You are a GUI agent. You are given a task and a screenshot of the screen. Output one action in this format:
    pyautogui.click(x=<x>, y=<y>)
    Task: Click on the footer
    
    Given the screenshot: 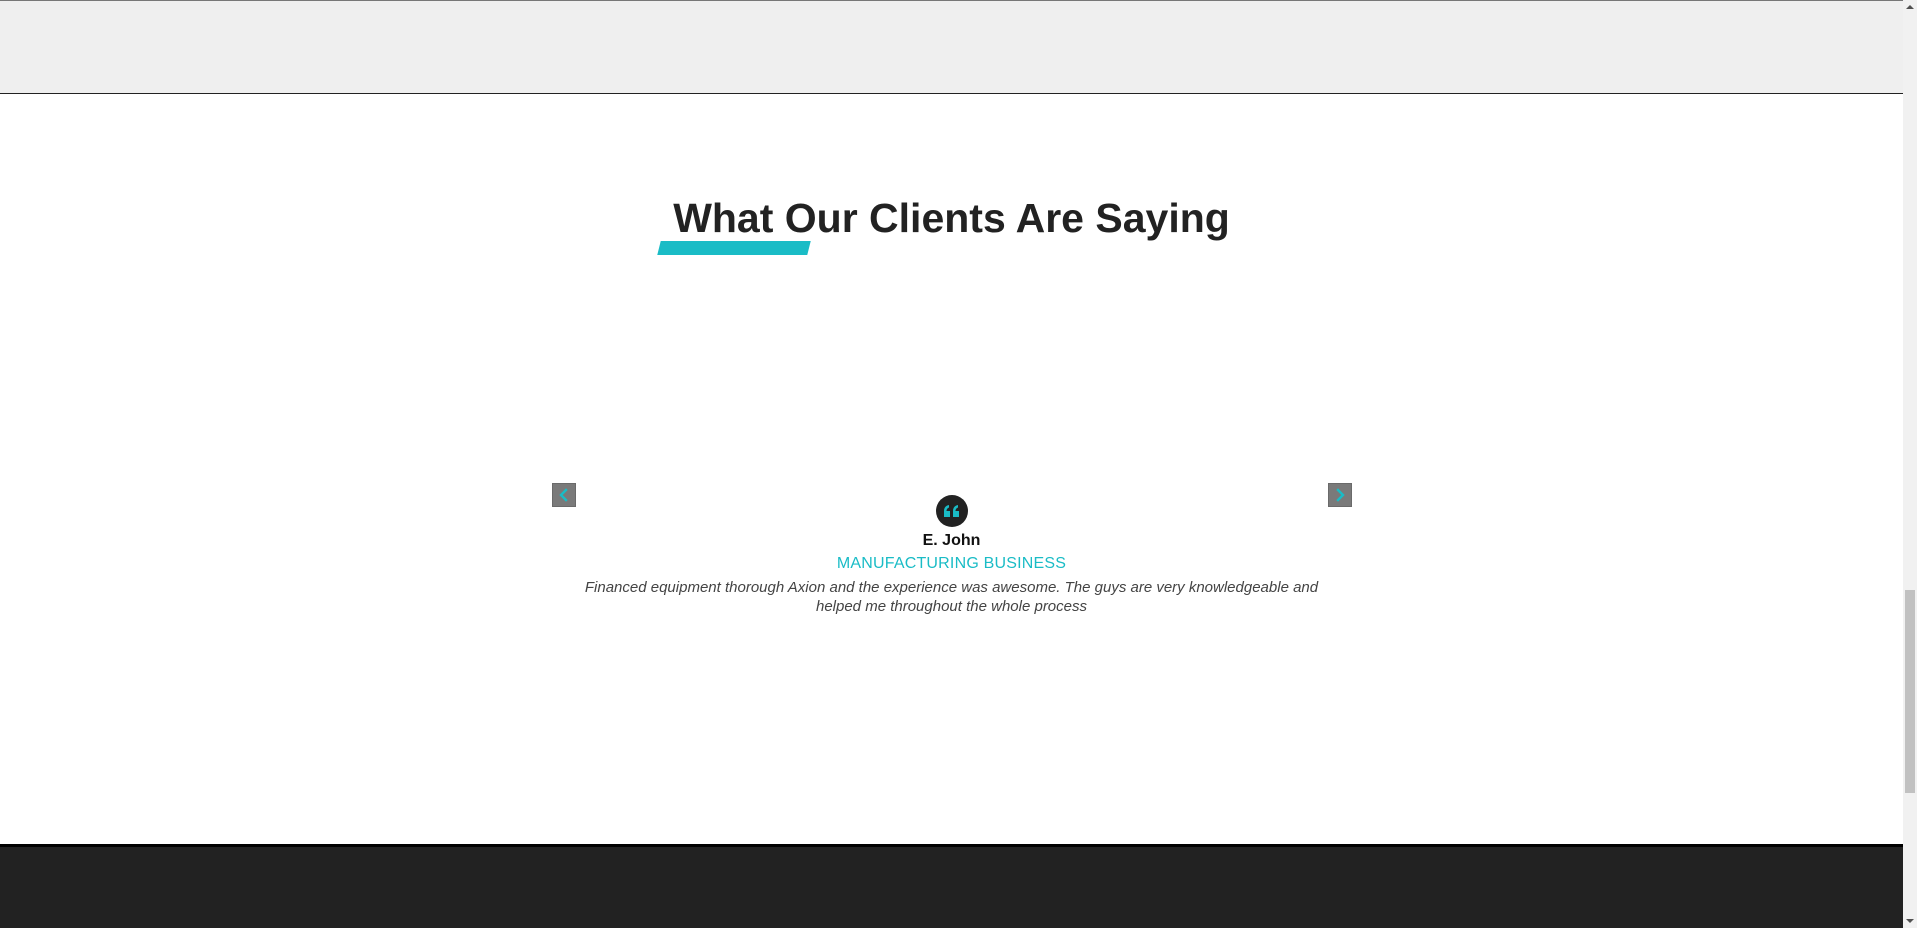 What is the action you would take?
    pyautogui.click(x=951, y=886)
    